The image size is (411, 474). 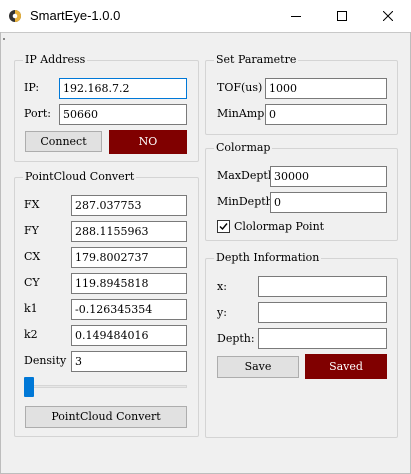 I want to click on mindepth-input: 0, so click(x=328, y=202).